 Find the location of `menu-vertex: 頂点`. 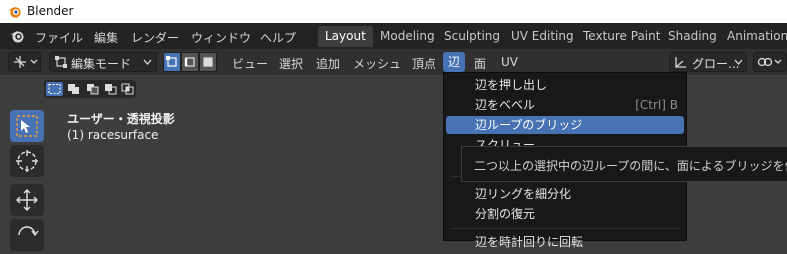

menu-vertex: 頂点 is located at coordinates (424, 63).